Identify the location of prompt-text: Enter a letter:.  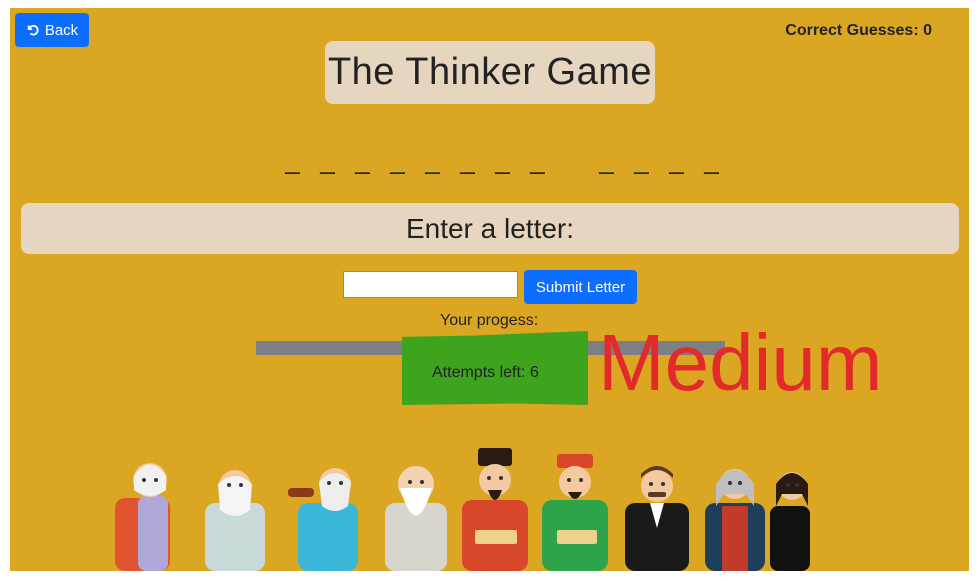
(490, 228).